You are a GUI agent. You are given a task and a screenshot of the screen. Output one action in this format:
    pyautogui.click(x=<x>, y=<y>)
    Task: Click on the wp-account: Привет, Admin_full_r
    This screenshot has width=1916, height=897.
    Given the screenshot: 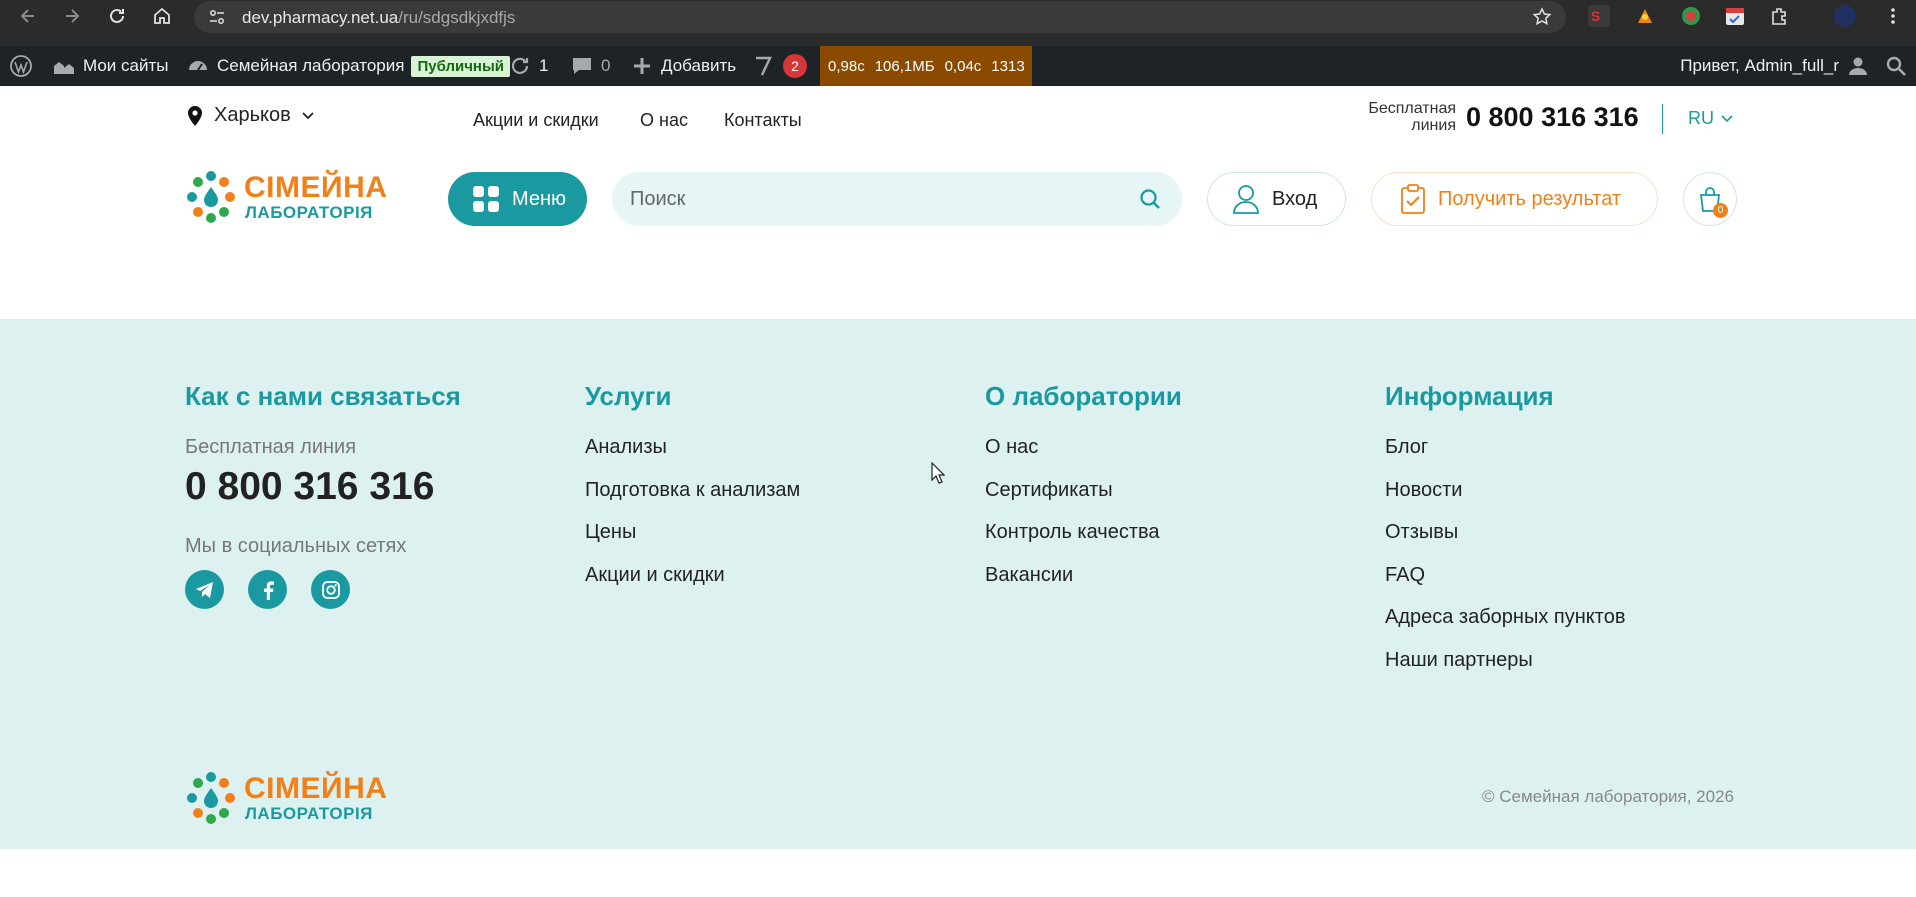 What is the action you would take?
    pyautogui.click(x=1775, y=66)
    